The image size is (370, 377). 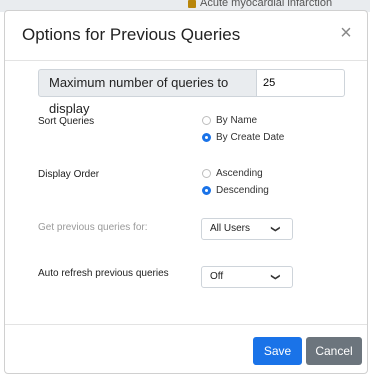 I want to click on close-icon: ×, so click(x=346, y=33).